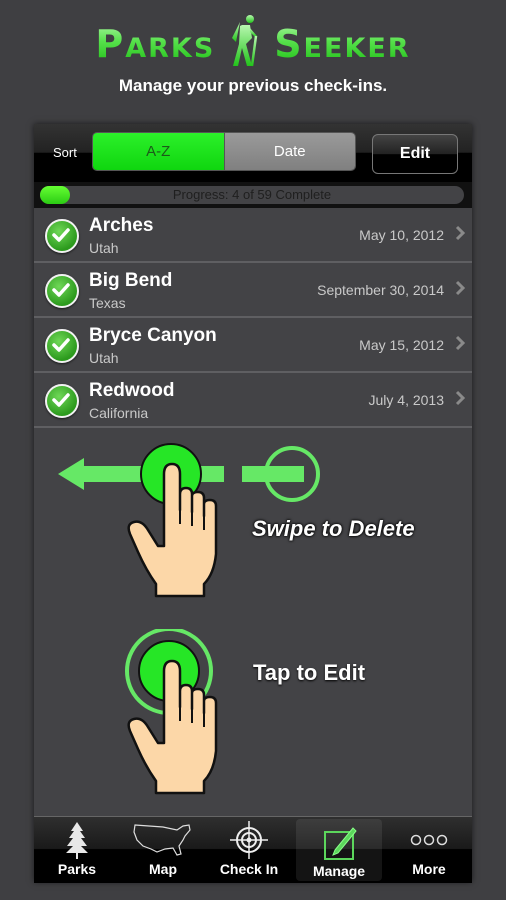  I want to click on checkin-date: July 4, 2013, so click(406, 400).